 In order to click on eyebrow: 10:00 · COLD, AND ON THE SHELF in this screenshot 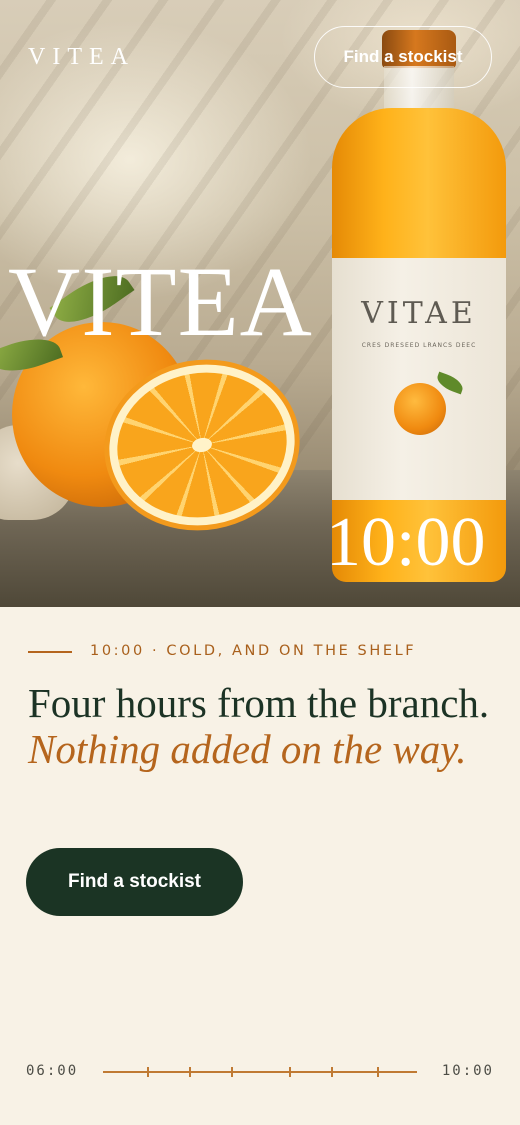, I will do `click(263, 652)`.